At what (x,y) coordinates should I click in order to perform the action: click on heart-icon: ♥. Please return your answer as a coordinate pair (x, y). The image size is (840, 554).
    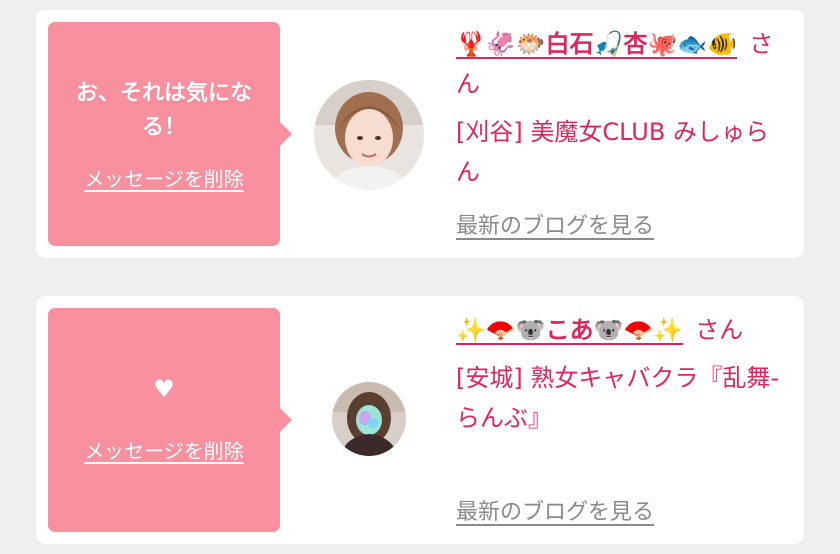
    Looking at the image, I should click on (164, 388).